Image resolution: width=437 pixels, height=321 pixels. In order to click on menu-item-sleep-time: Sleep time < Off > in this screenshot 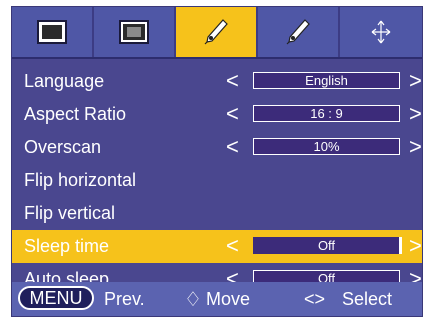, I will do `click(217, 246)`.